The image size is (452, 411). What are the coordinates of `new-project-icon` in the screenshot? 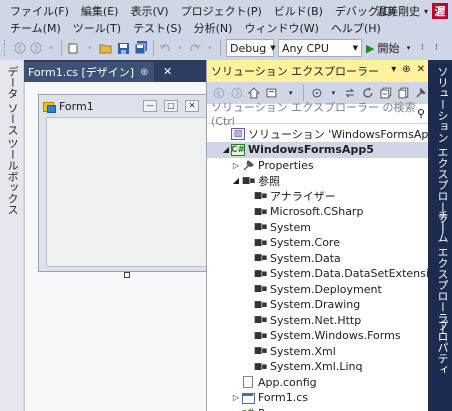 It's located at (74, 48).